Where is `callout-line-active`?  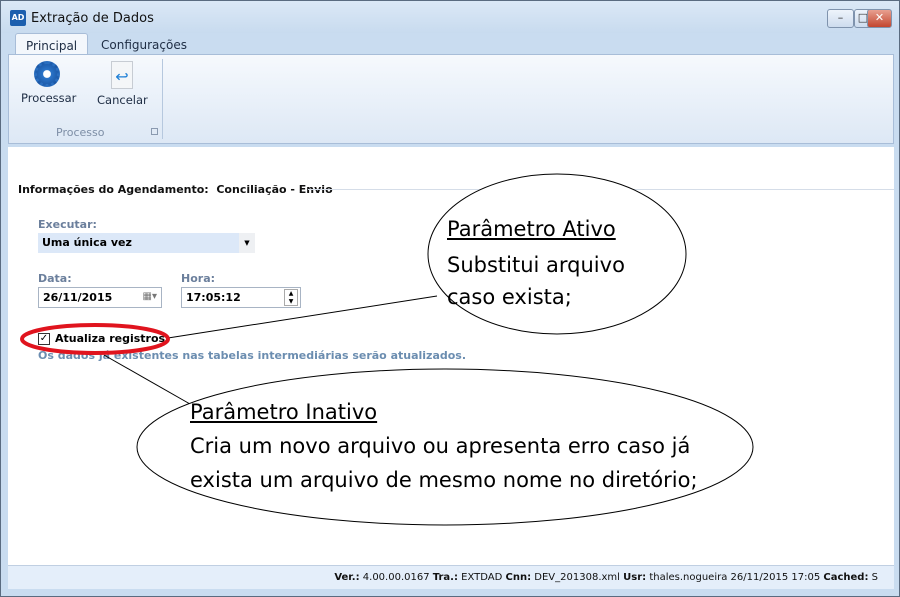 callout-line-active is located at coordinates (302, 317).